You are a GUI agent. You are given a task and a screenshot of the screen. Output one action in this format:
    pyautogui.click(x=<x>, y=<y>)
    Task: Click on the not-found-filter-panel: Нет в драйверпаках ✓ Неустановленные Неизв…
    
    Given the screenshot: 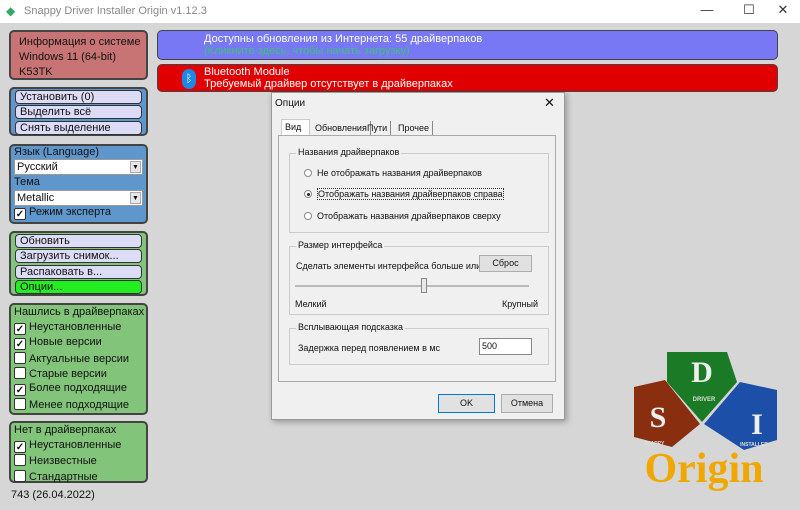 What is the action you would take?
    pyautogui.click(x=78, y=452)
    